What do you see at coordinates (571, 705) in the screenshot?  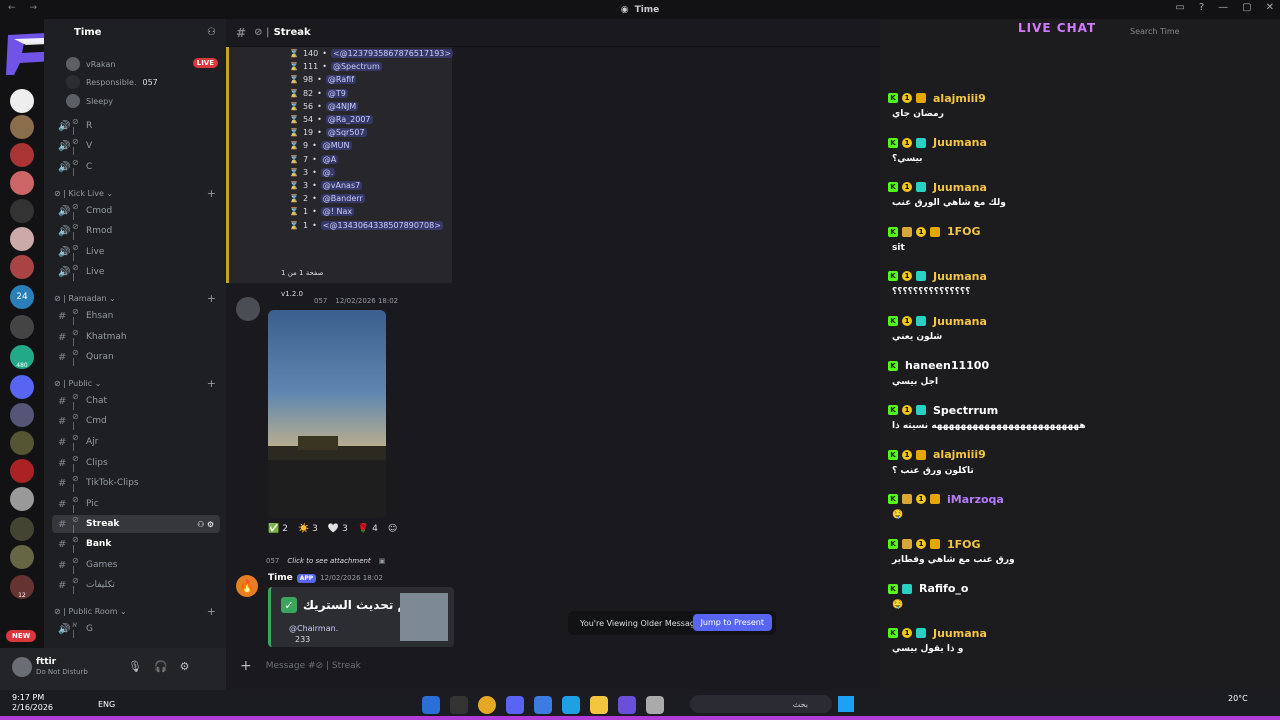 I see `edge-icon` at bounding box center [571, 705].